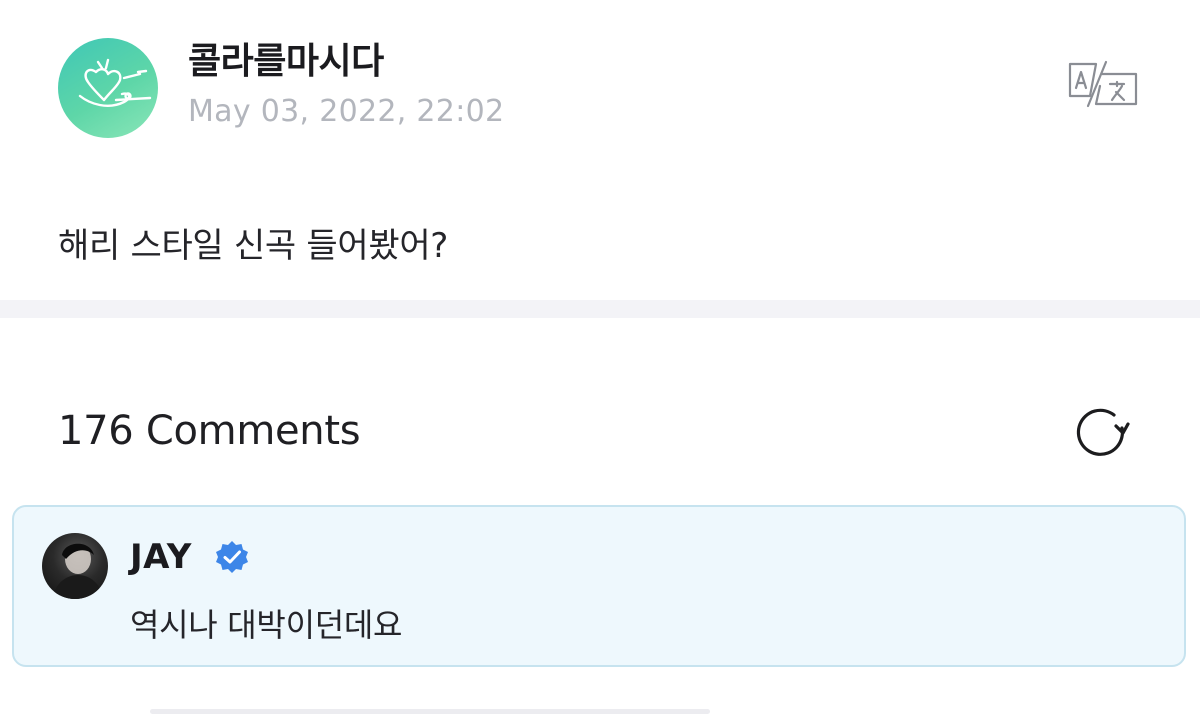 The height and width of the screenshot is (714, 1200). I want to click on translate-button, so click(1102, 84).